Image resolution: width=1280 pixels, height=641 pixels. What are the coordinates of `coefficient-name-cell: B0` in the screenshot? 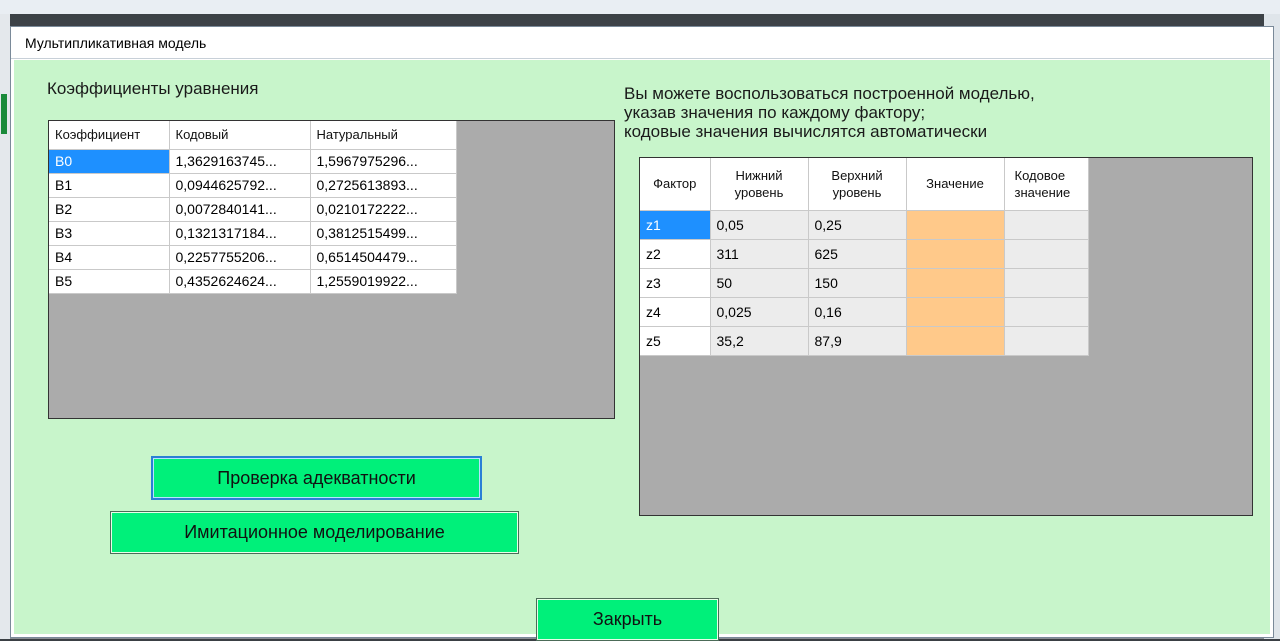 It's located at (109, 161).